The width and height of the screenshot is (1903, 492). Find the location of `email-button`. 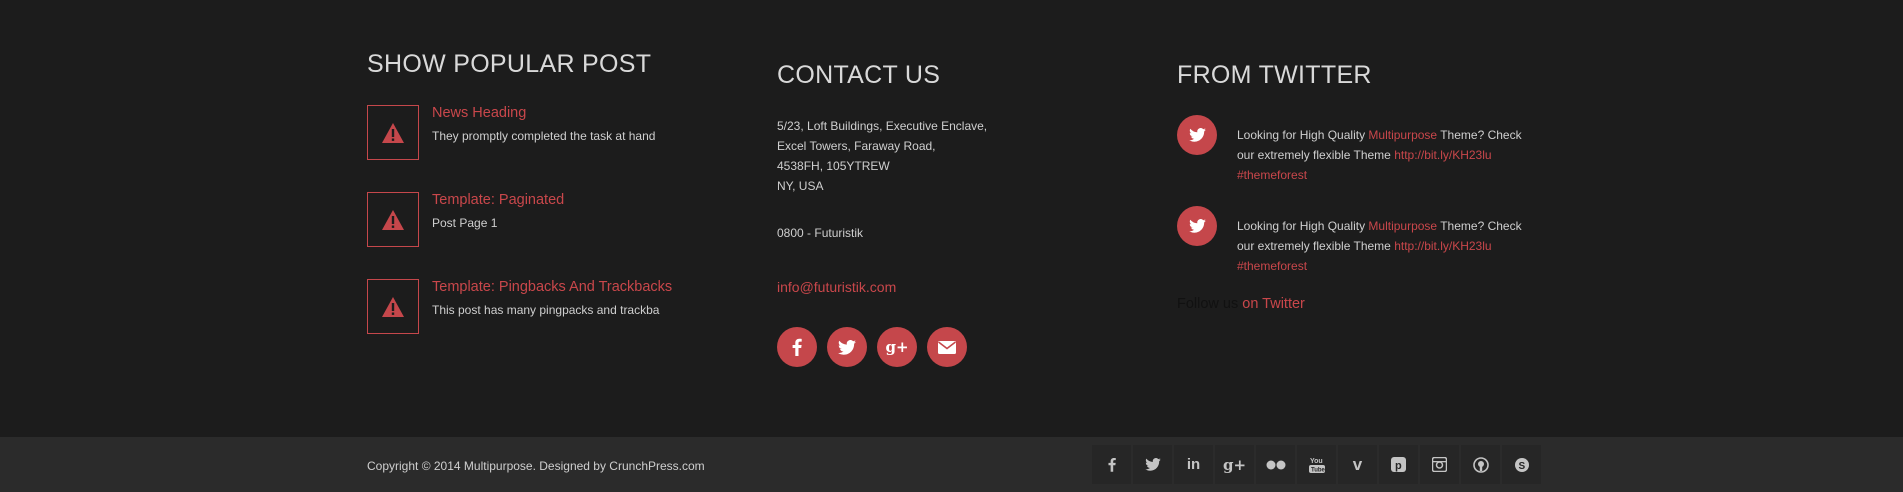

email-button is located at coordinates (947, 347).